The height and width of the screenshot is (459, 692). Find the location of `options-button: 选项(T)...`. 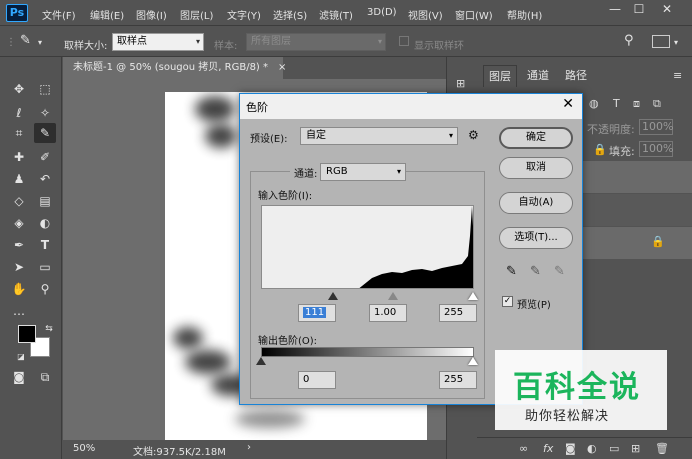

options-button: 选项(T)... is located at coordinates (536, 238).